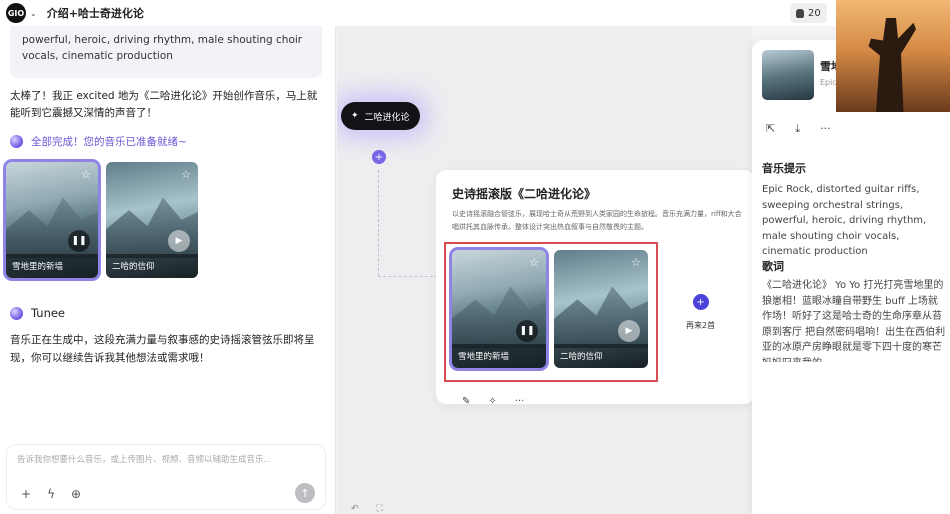  I want to click on send-button: ↑, so click(305, 493).